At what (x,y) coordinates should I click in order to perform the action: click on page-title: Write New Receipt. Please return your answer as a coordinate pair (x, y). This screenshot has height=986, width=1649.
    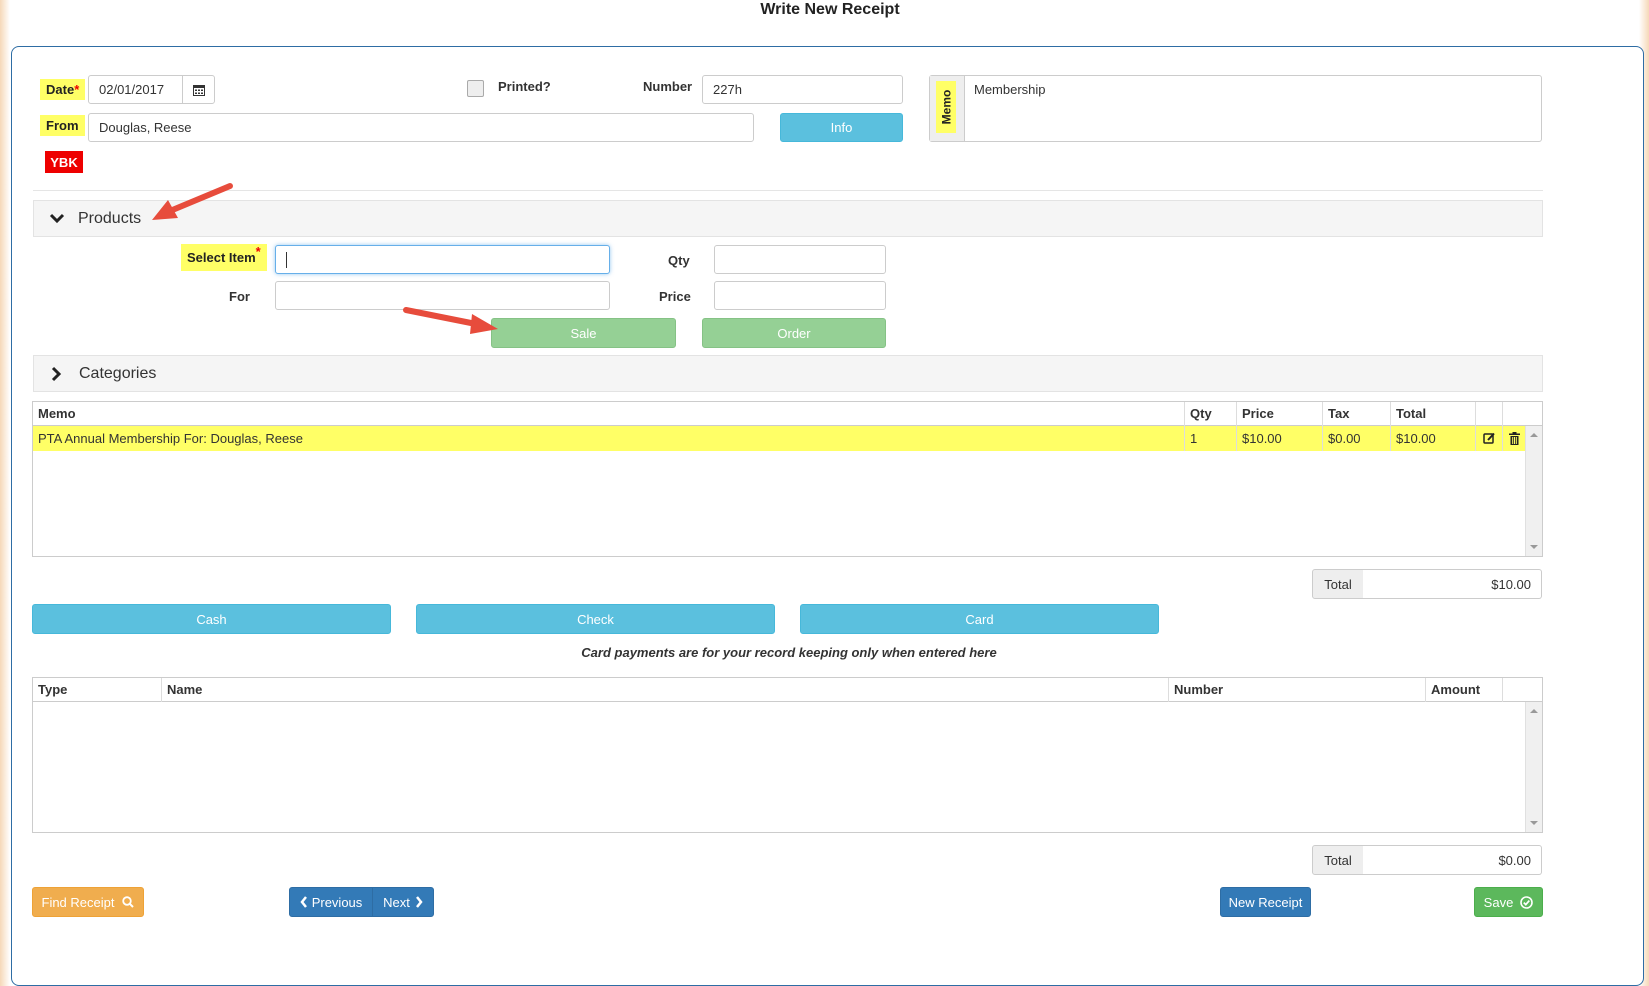
    Looking at the image, I should click on (830, 9).